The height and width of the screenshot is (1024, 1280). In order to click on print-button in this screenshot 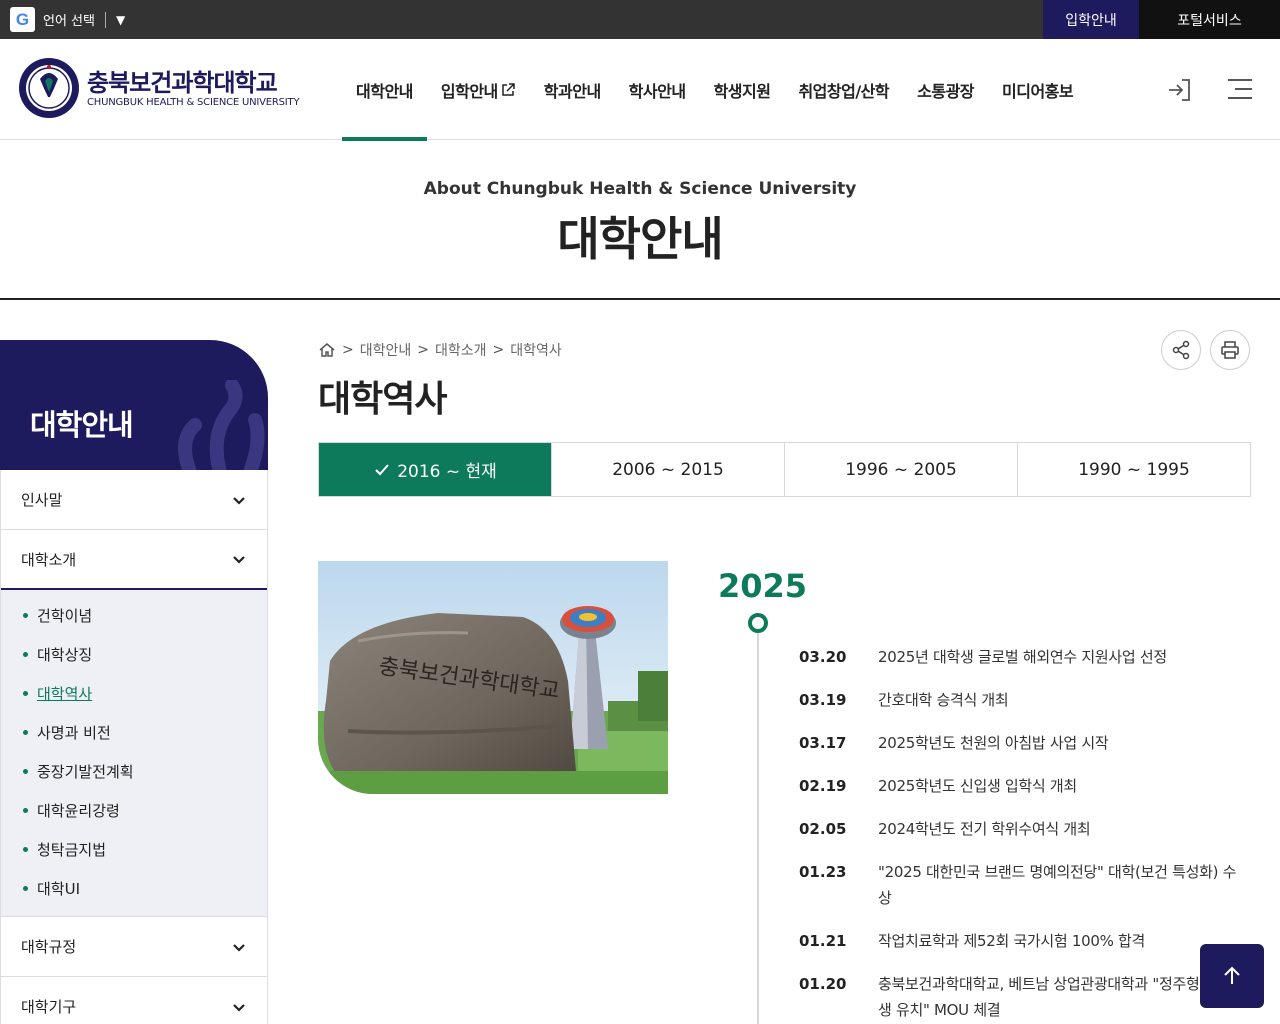, I will do `click(1230, 350)`.